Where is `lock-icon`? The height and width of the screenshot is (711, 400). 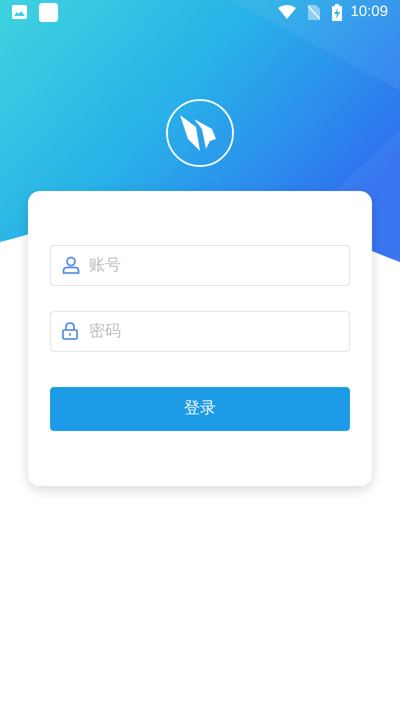 lock-icon is located at coordinates (70, 331).